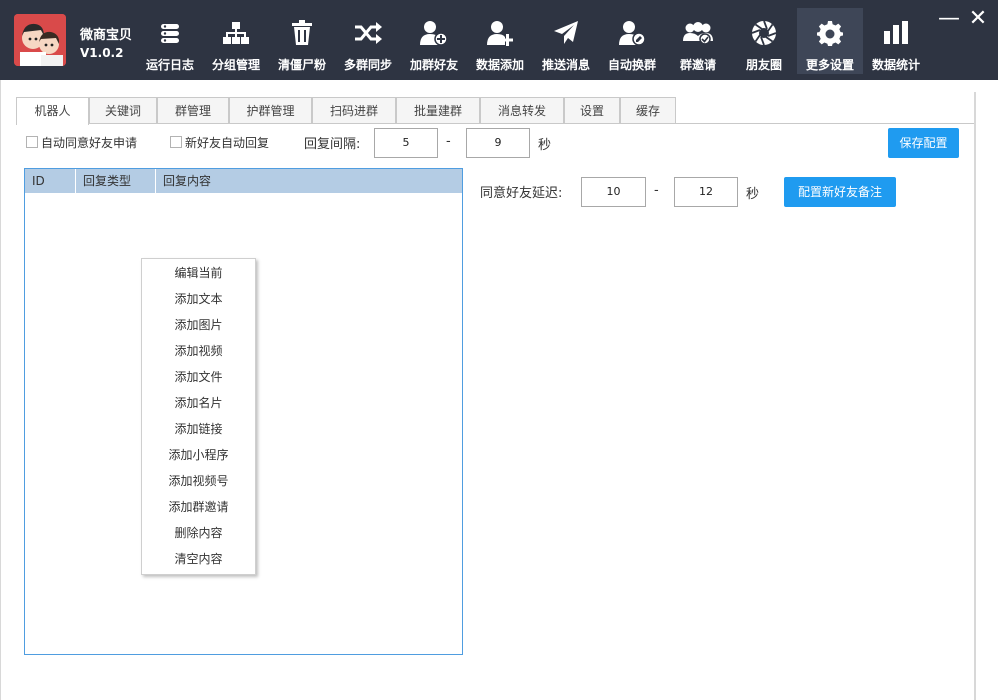 The height and width of the screenshot is (700, 998). Describe the element at coordinates (116, 181) in the screenshot. I see `column-header-reply-type: 回复类型` at that location.